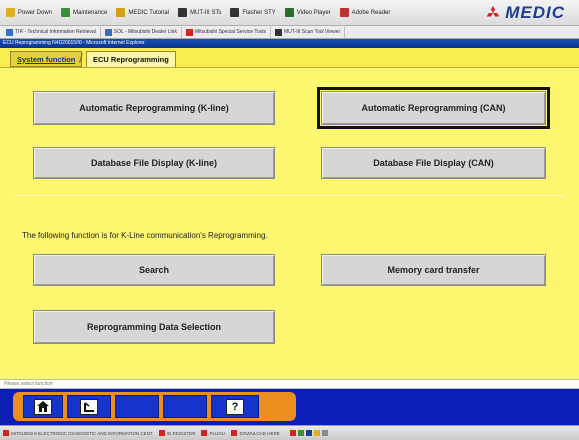  I want to click on home-button, so click(43, 406).